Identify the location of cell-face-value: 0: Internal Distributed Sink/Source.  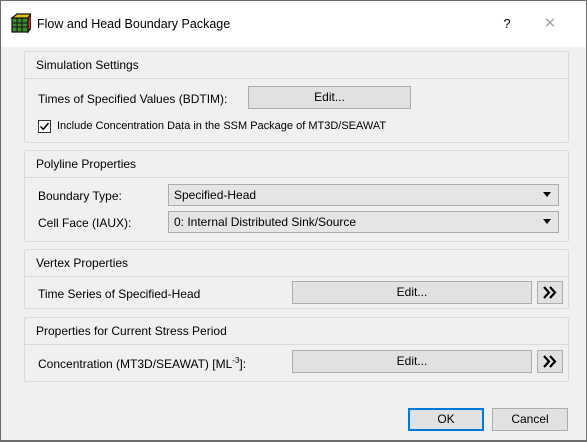
(265, 222).